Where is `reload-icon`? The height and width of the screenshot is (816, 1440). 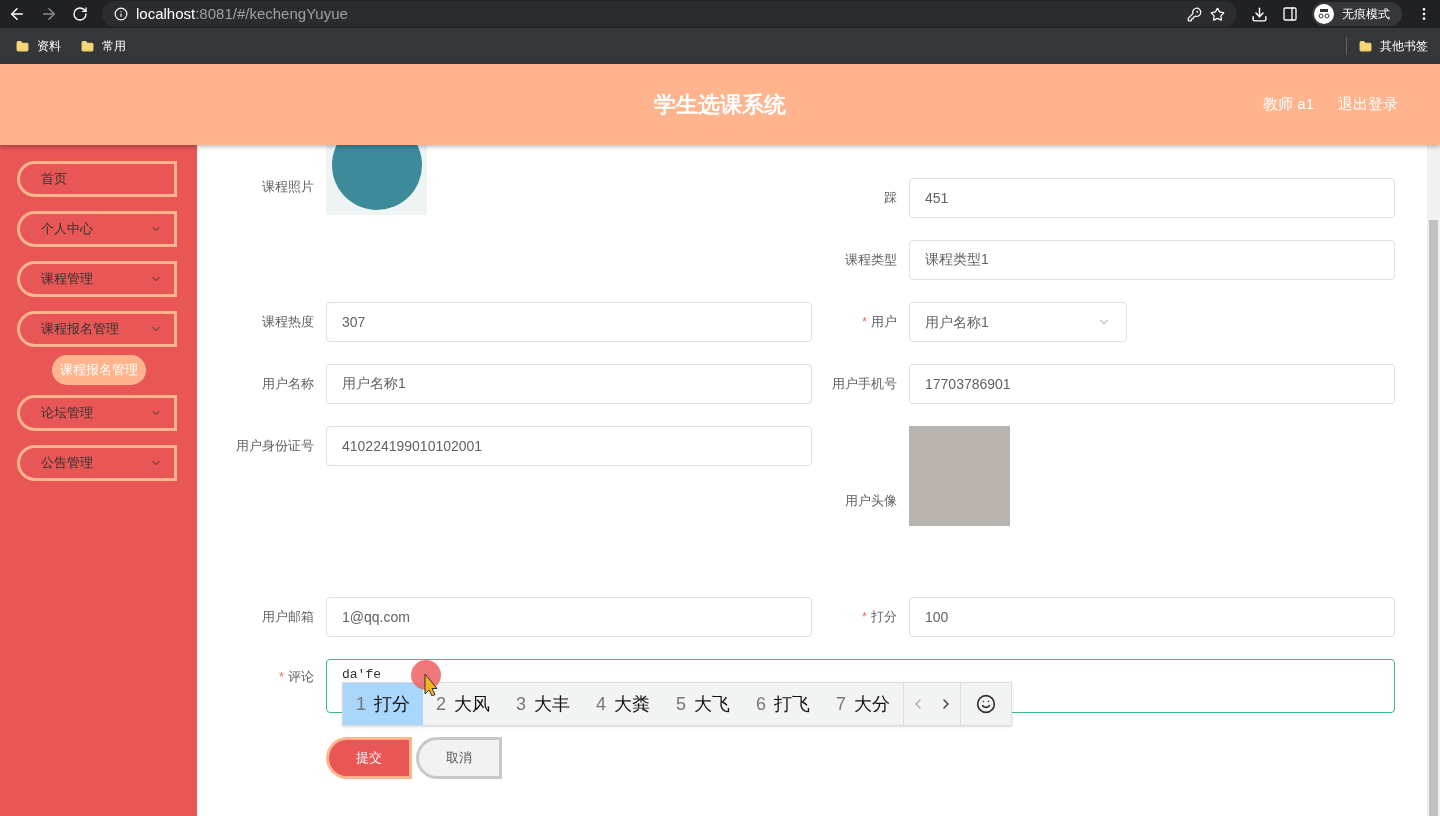 reload-icon is located at coordinates (80, 14).